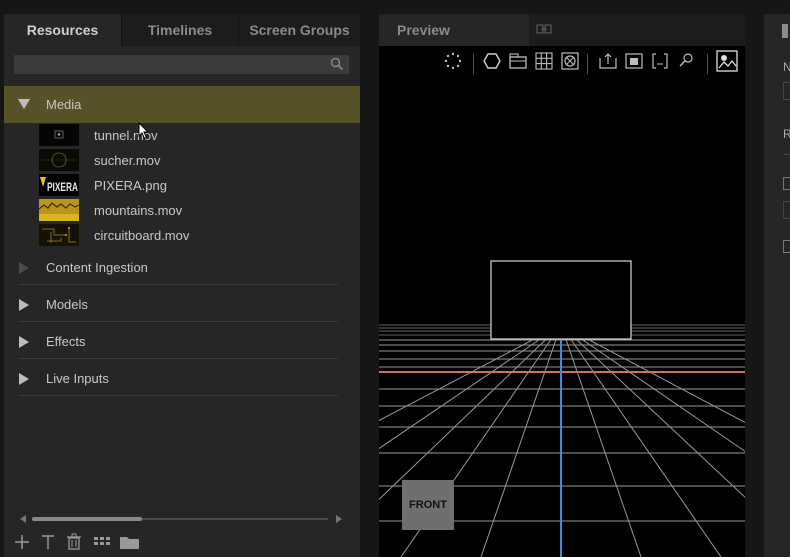 The height and width of the screenshot is (557, 790). I want to click on hexagon-icon, so click(492, 61).